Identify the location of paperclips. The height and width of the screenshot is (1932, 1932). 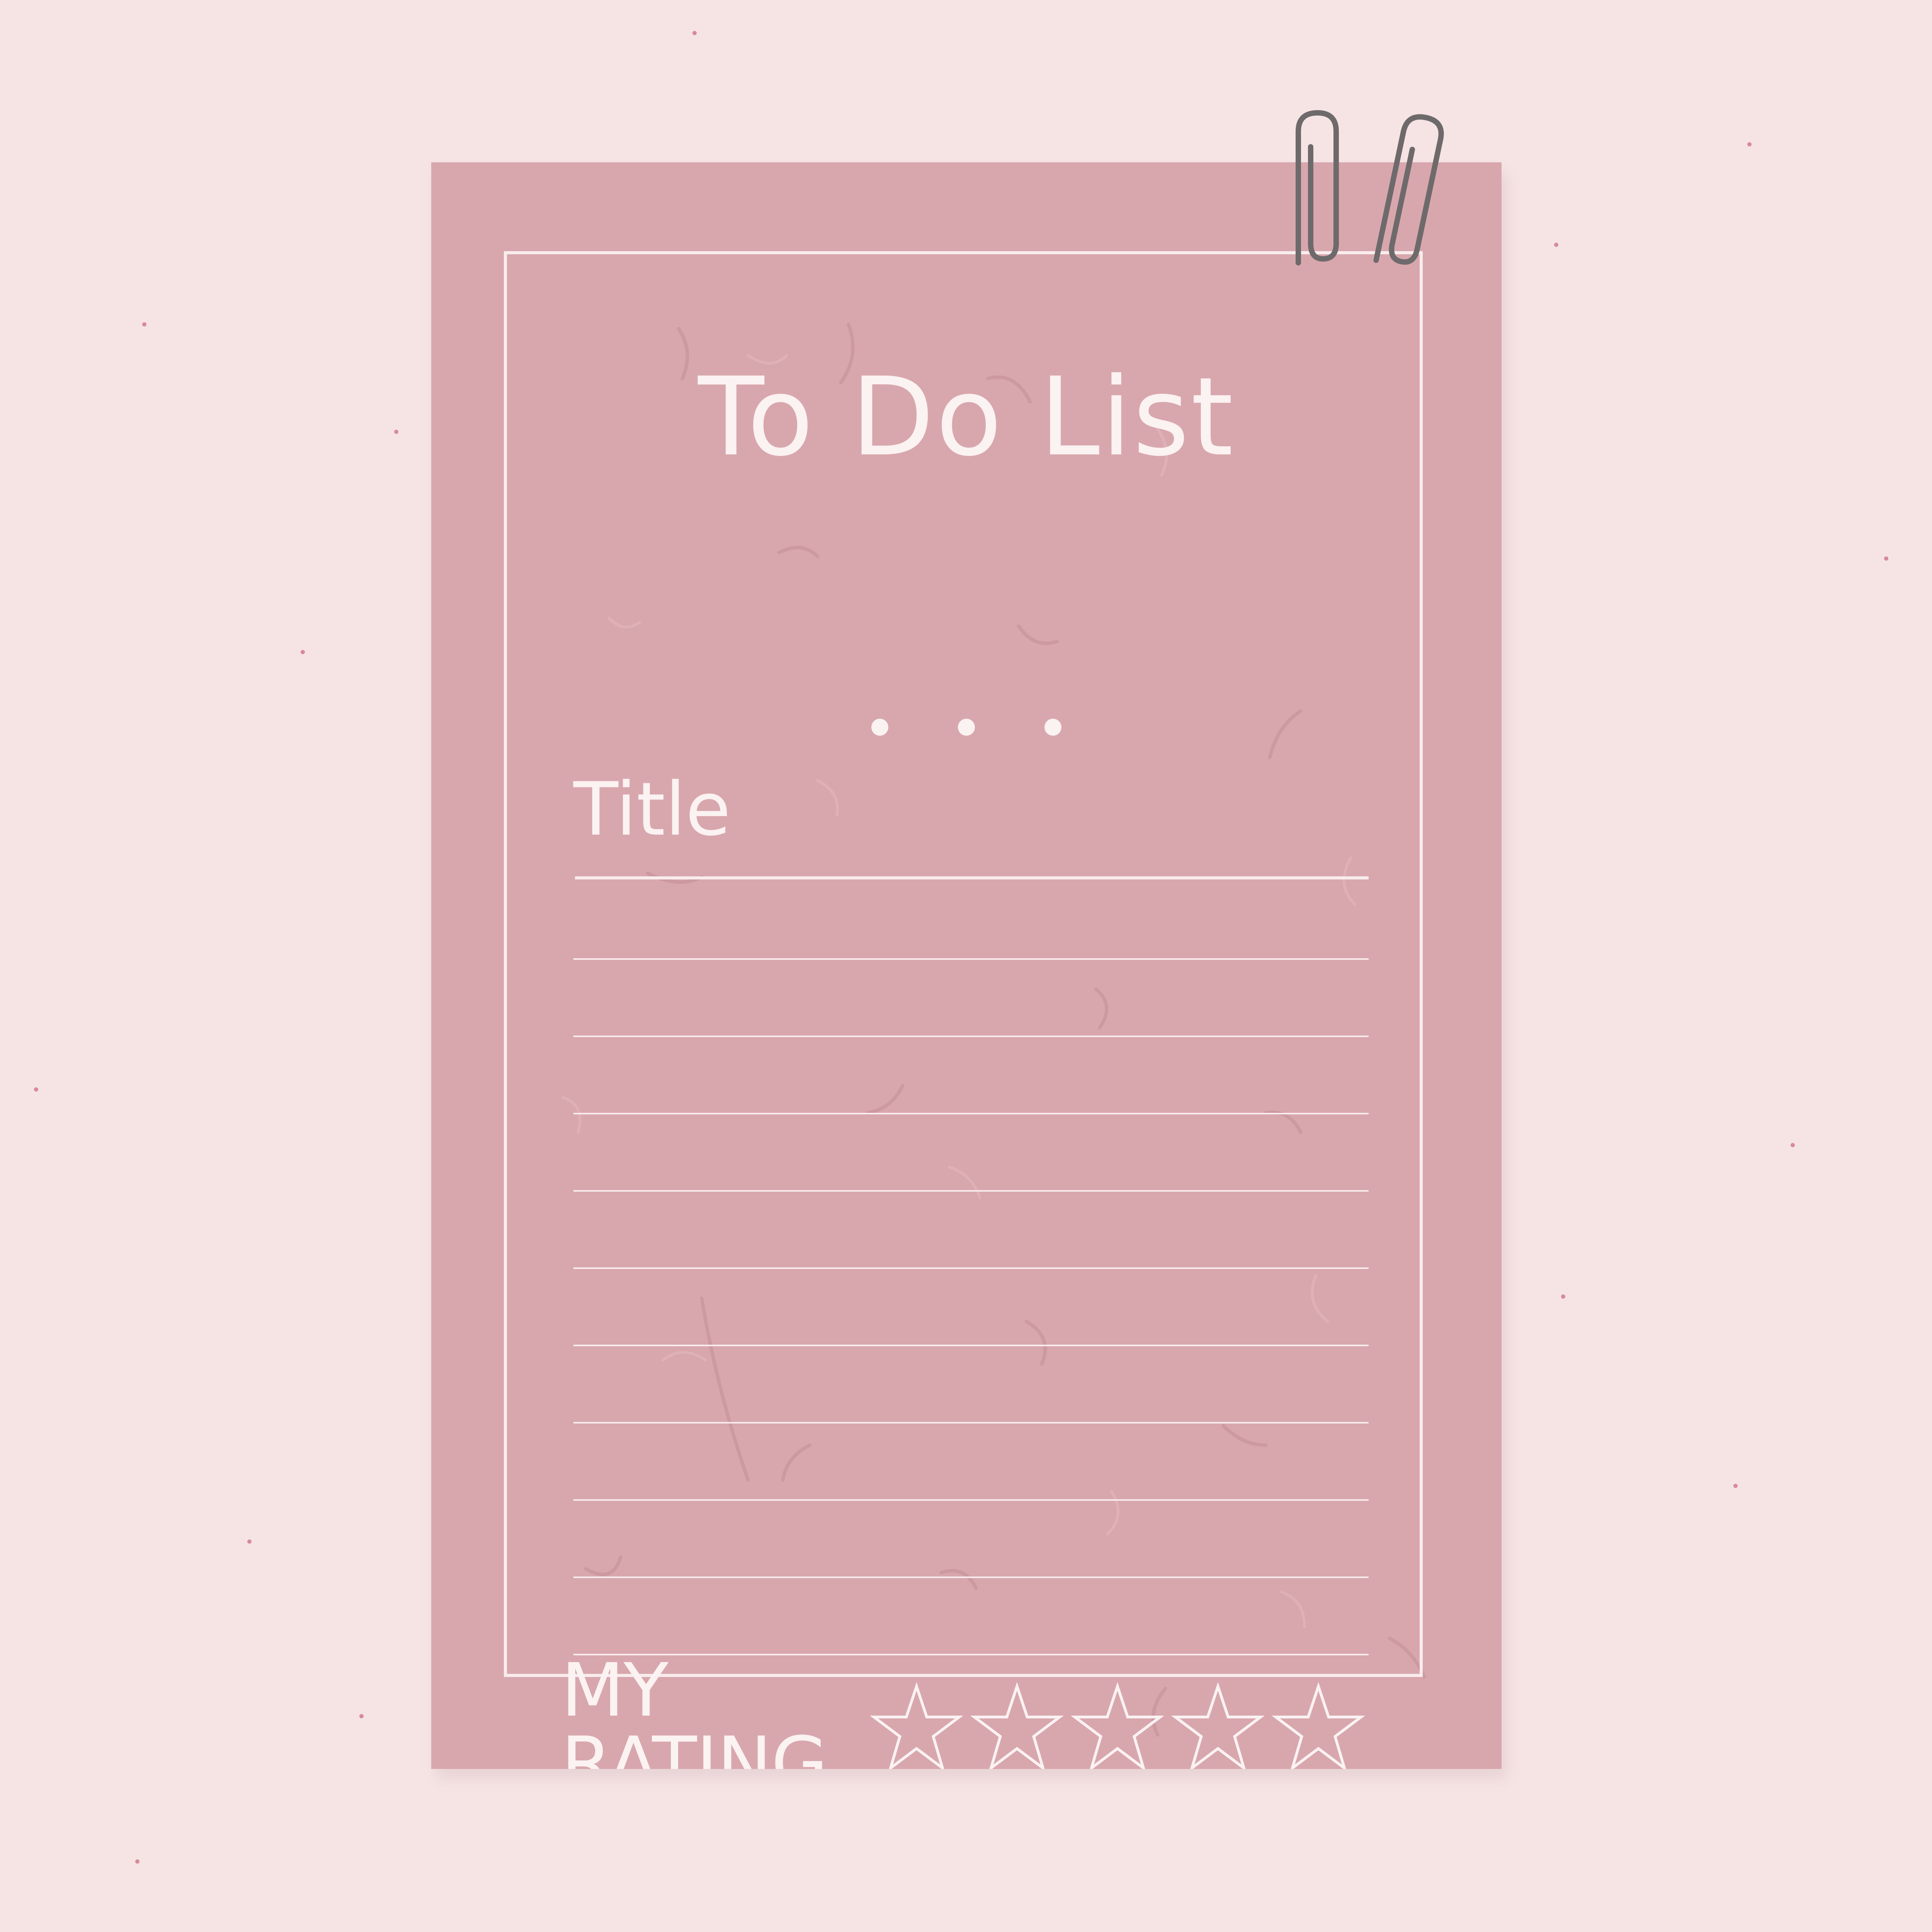
(1370, 188).